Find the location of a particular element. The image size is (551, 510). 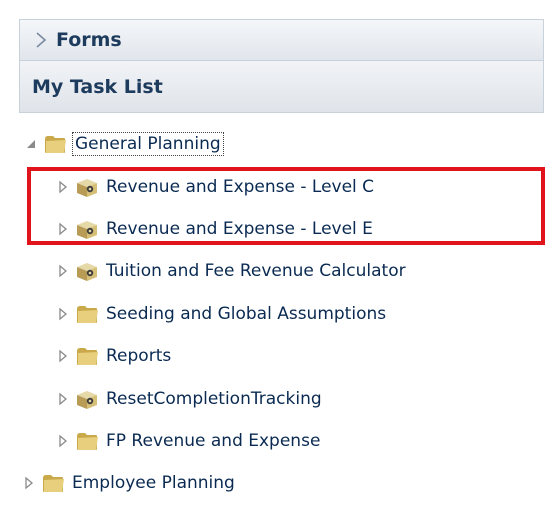

tree-item-label: Reports is located at coordinates (139, 356).